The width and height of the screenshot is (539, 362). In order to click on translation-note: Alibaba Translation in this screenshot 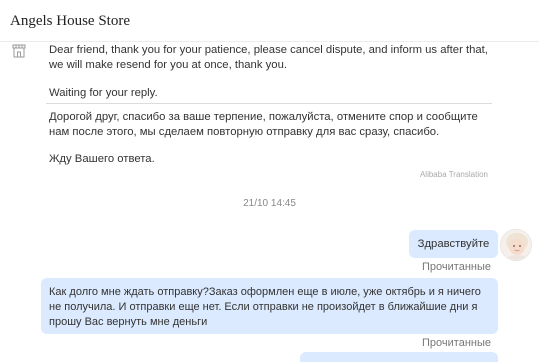, I will do `click(453, 174)`.